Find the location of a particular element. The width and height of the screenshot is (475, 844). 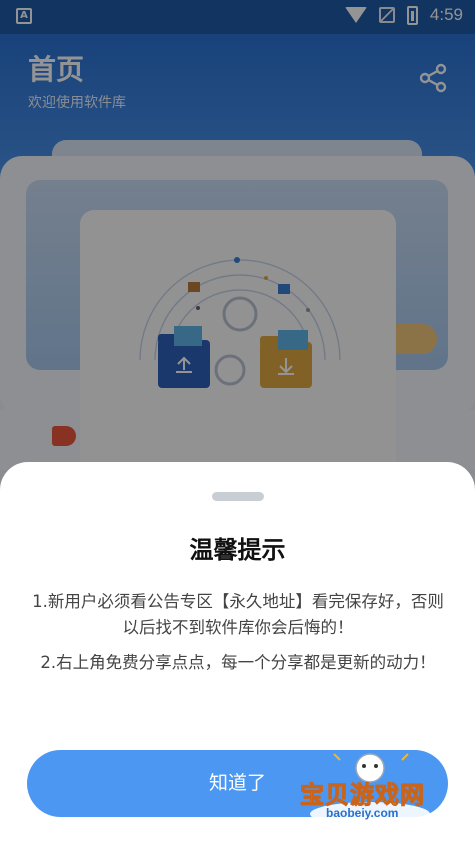

watermark-brand: 宝贝游戏网 is located at coordinates (362, 795).